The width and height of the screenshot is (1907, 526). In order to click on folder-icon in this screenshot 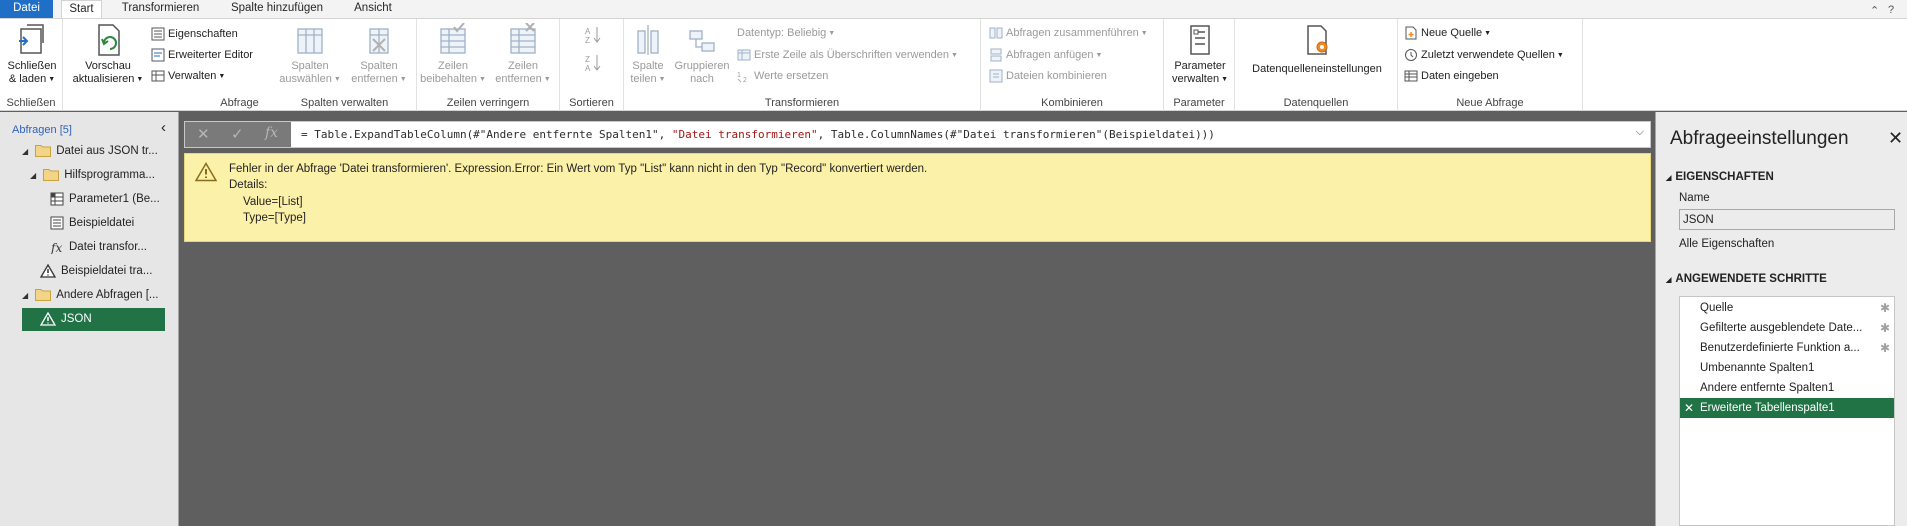, I will do `click(43, 295)`.